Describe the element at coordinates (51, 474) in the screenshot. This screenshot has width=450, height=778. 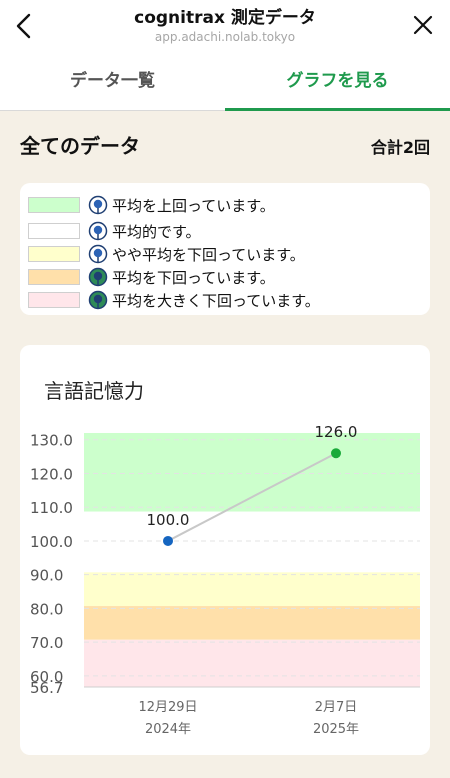
I see `y-tick-label: 120.0` at that location.